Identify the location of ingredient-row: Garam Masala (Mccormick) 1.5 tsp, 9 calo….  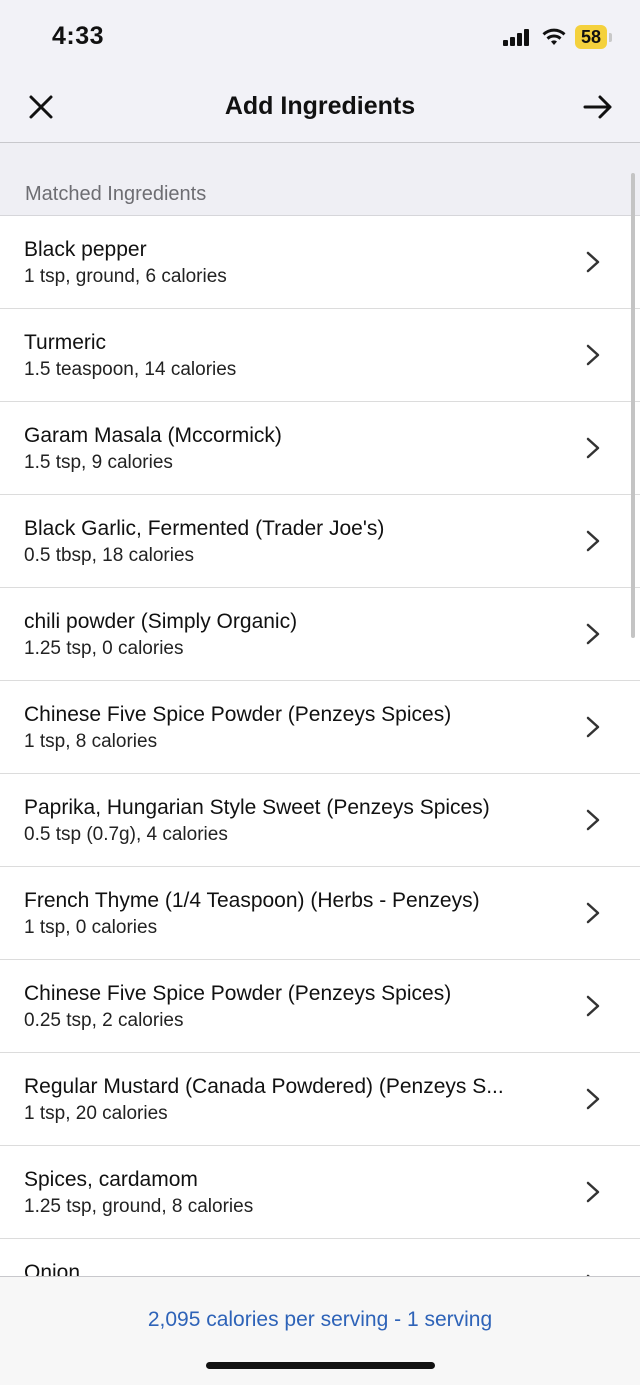
(320, 448).